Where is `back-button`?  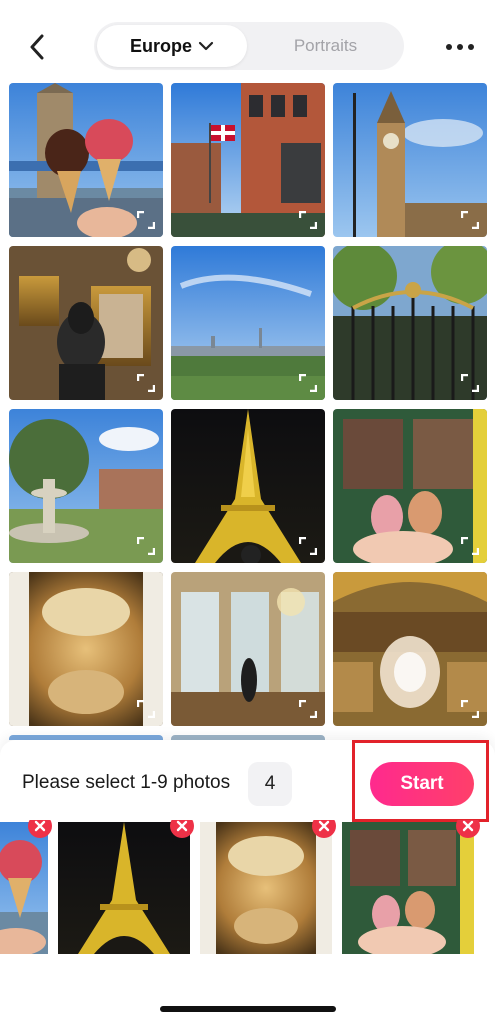 back-button is located at coordinates (37, 47).